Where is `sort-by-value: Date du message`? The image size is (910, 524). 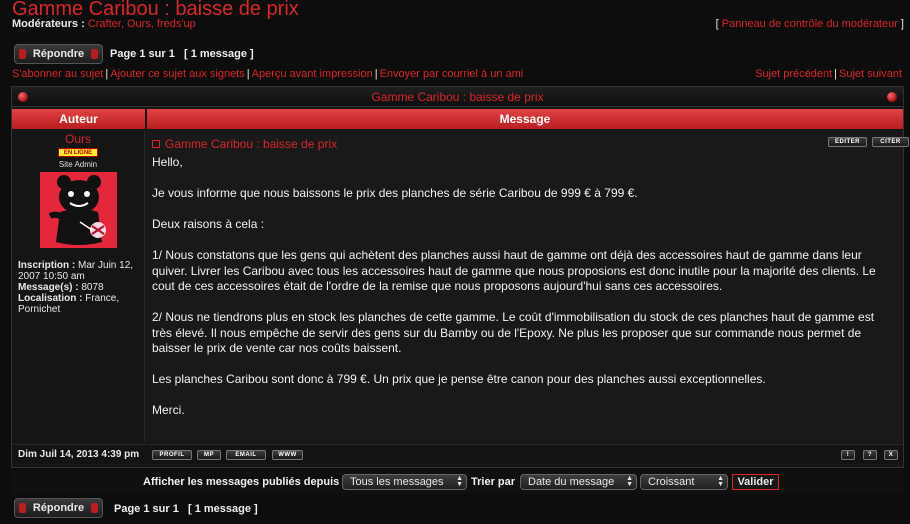 sort-by-value: Date du message is located at coordinates (571, 482).